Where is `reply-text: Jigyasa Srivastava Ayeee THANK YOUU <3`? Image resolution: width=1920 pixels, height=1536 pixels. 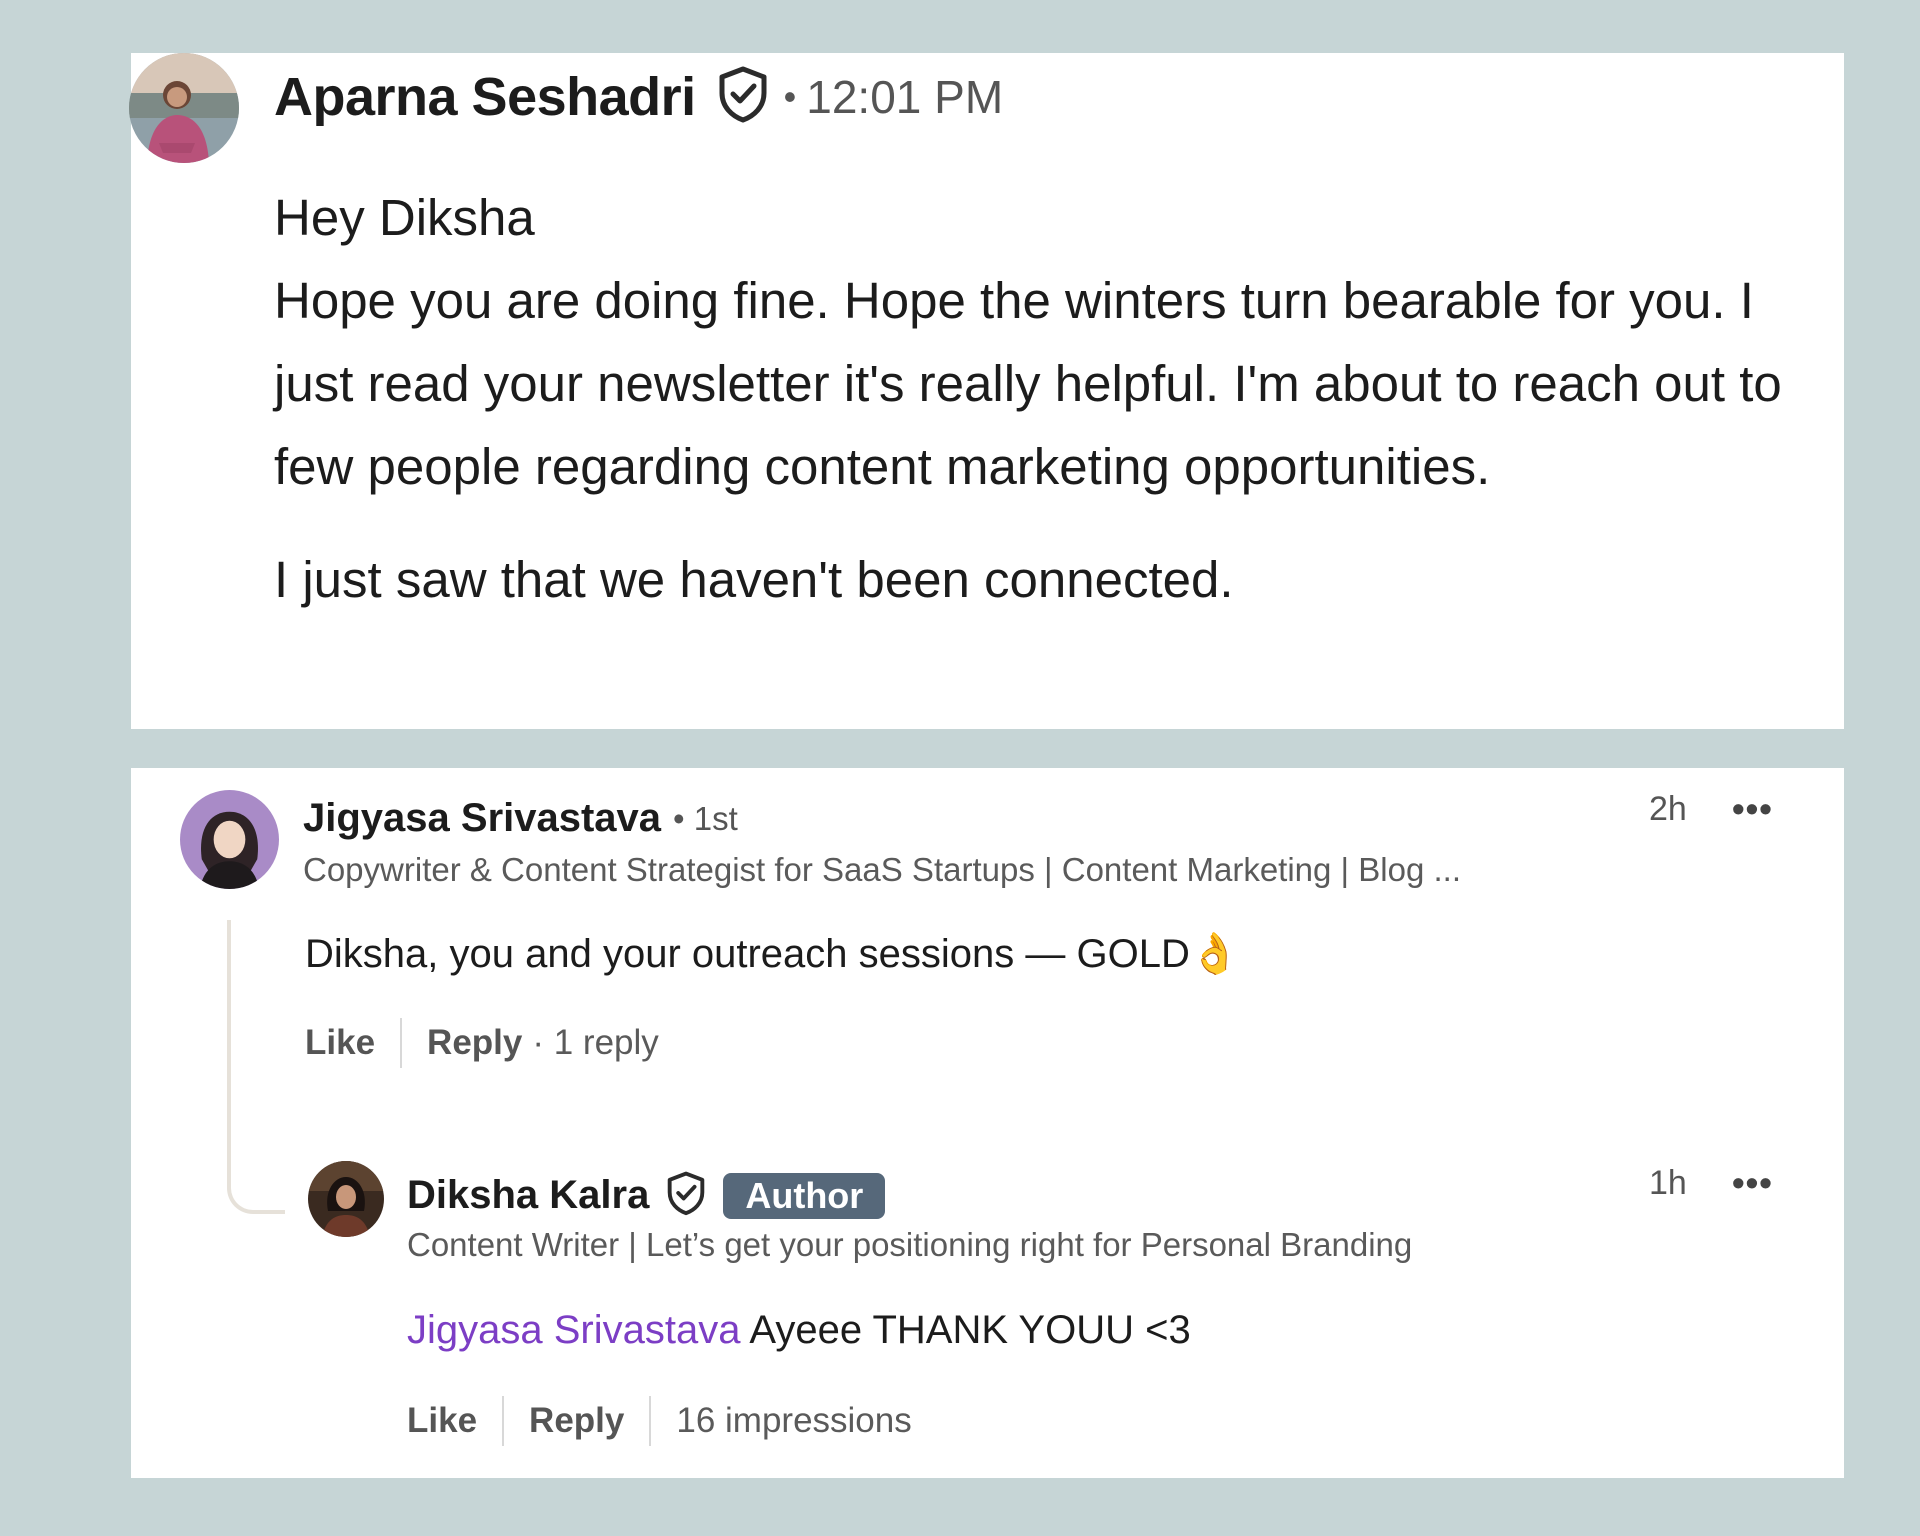 reply-text: Jigyasa Srivastava Ayeee THANK YOUU <3 is located at coordinates (799, 1330).